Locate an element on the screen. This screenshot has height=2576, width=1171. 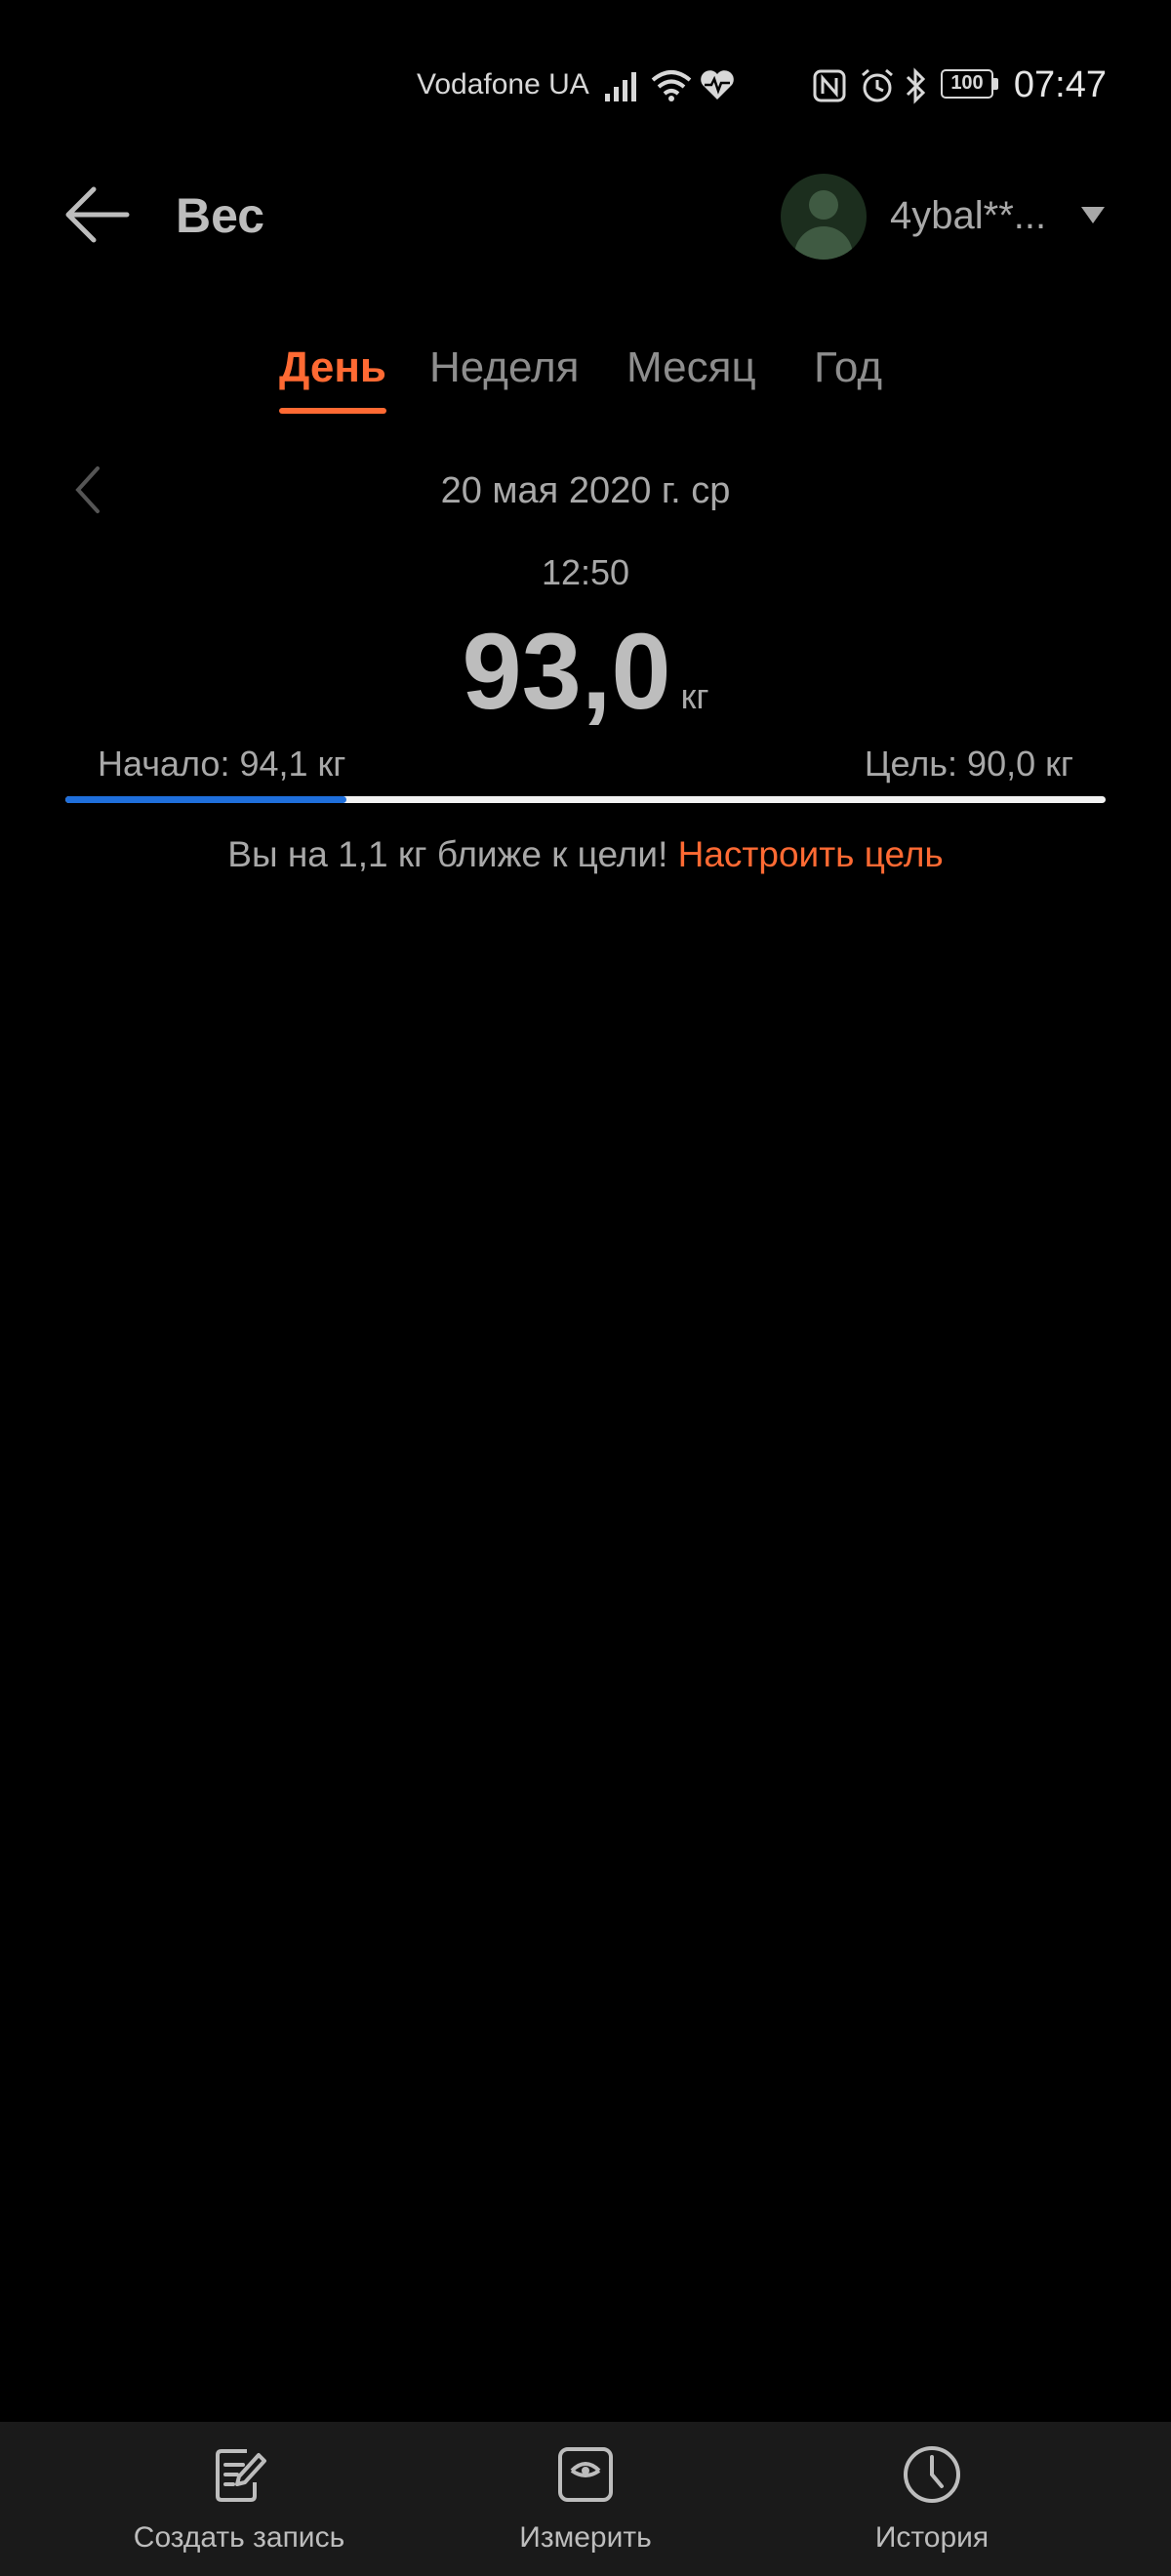
tab-day: День is located at coordinates (332, 367).